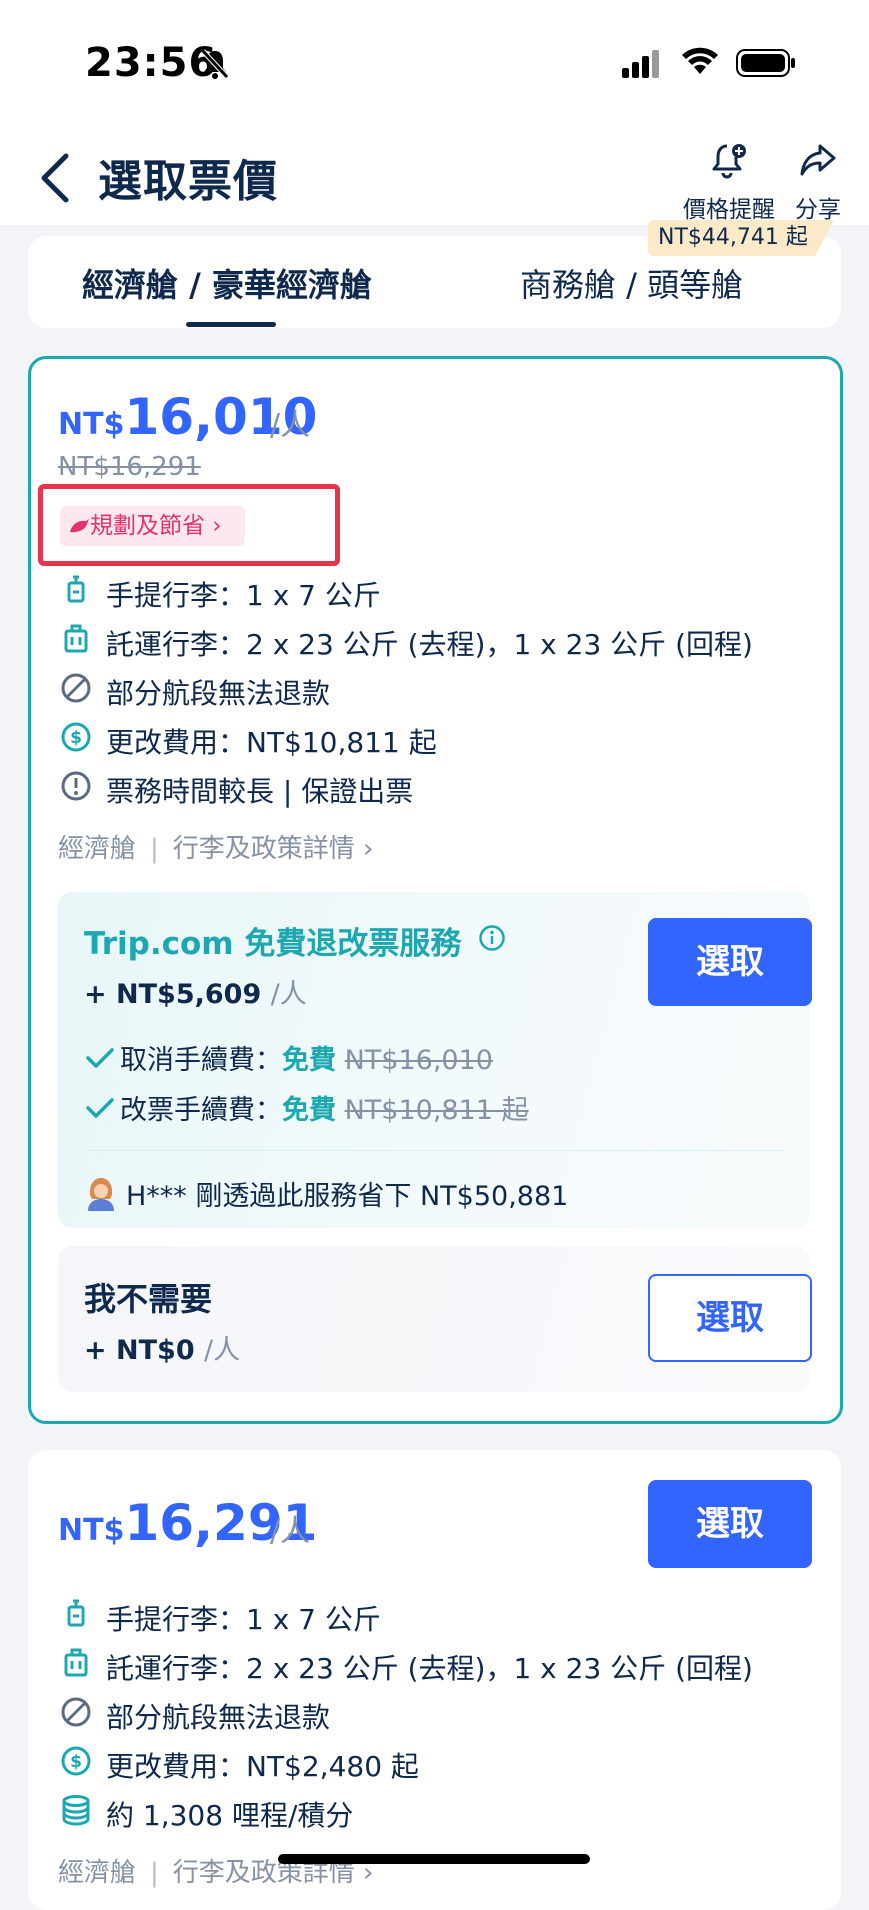 The image size is (869, 1910). What do you see at coordinates (273, 944) in the screenshot?
I see `service-title: Trip.com 免費退改票服務` at bounding box center [273, 944].